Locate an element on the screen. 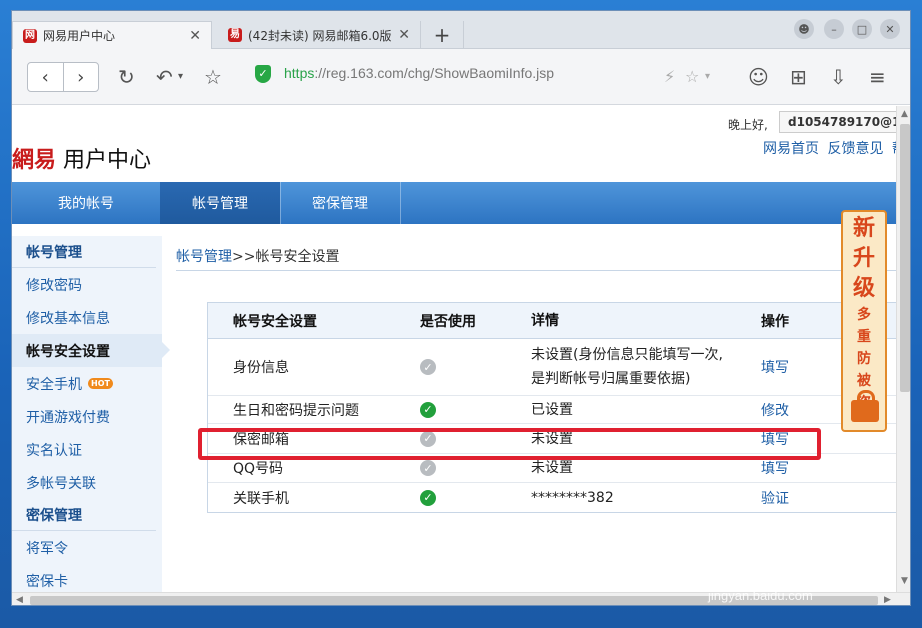  top-links: 网易首页 反馈意见 帮 is located at coordinates (829, 148).